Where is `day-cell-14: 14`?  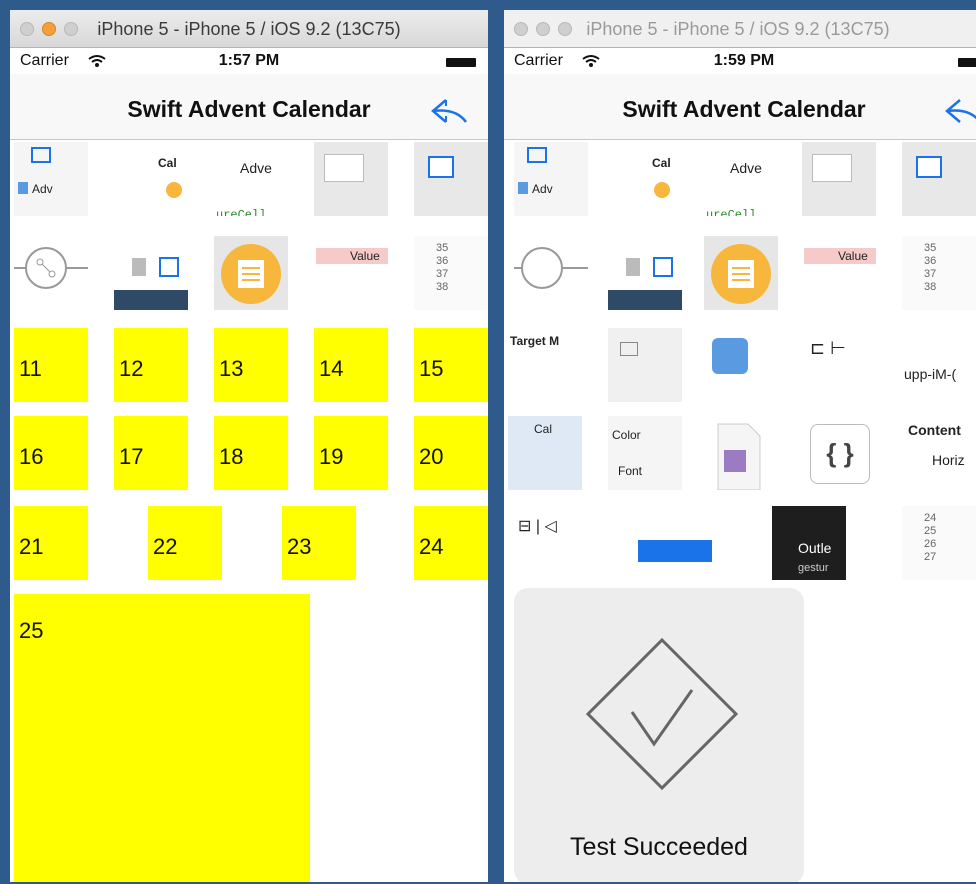
day-cell-14: 14 is located at coordinates (351, 365).